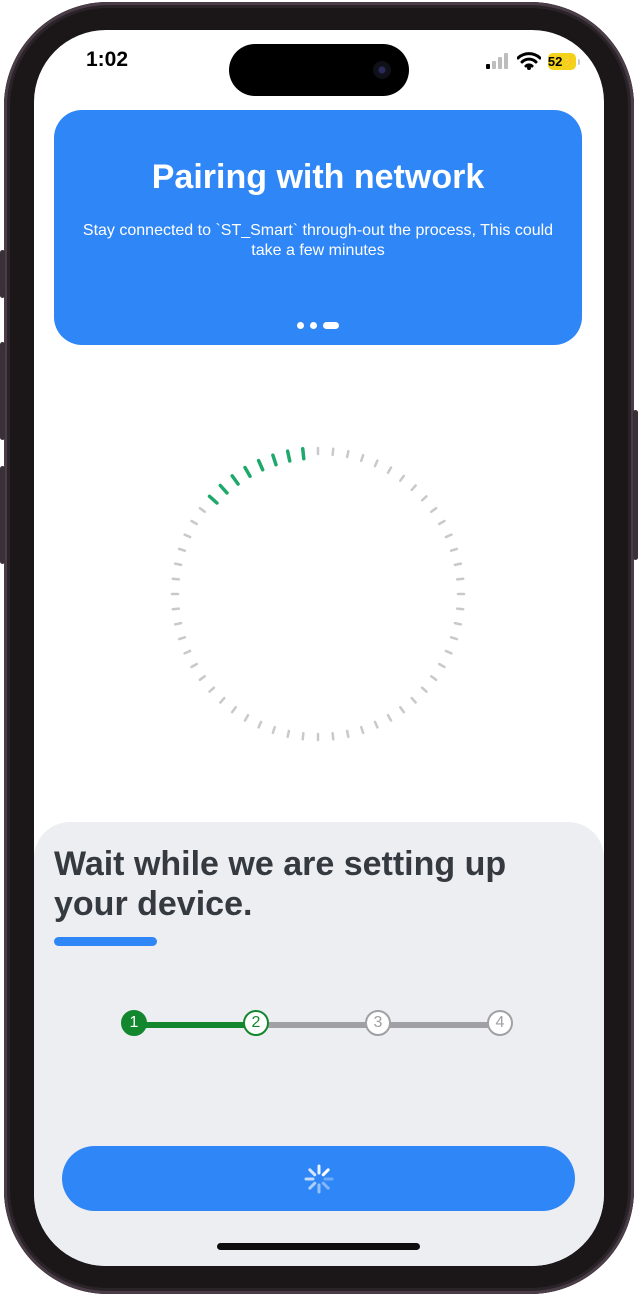  What do you see at coordinates (2, 274) in the screenshot?
I see `action-button` at bounding box center [2, 274].